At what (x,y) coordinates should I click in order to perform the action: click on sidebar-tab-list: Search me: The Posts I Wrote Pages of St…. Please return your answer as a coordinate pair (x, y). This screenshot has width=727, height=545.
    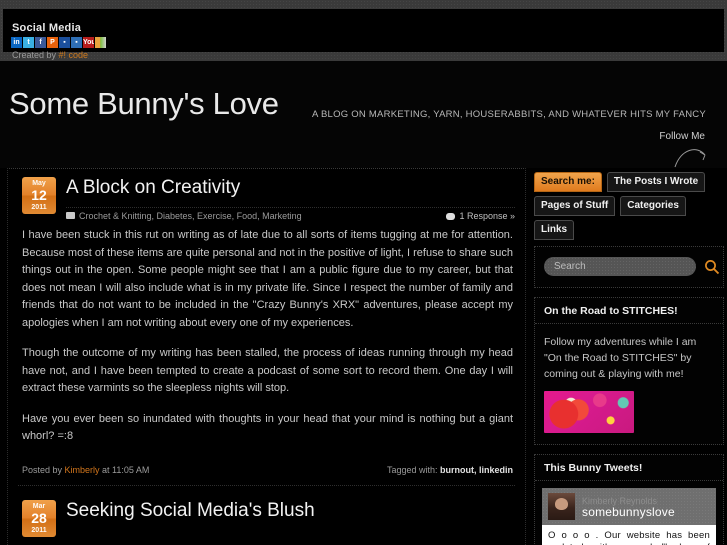
    Looking at the image, I should click on (629, 207).